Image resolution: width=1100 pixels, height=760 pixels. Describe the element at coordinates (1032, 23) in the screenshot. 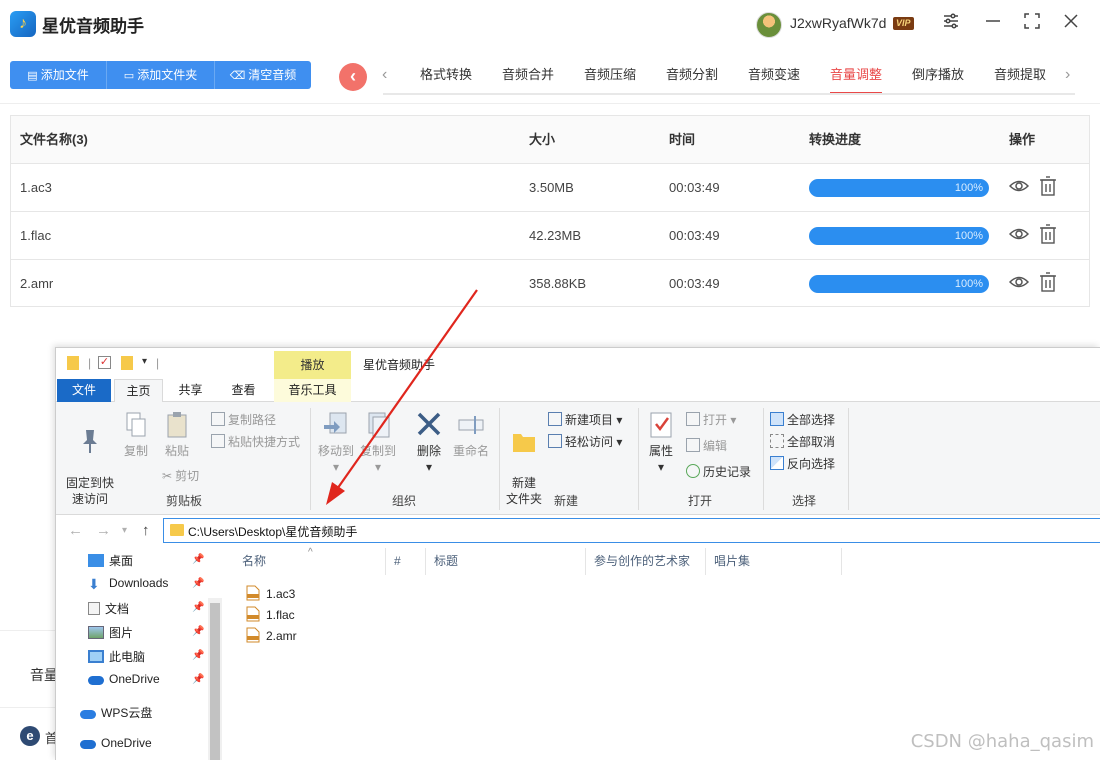

I see `maximize-icon` at that location.